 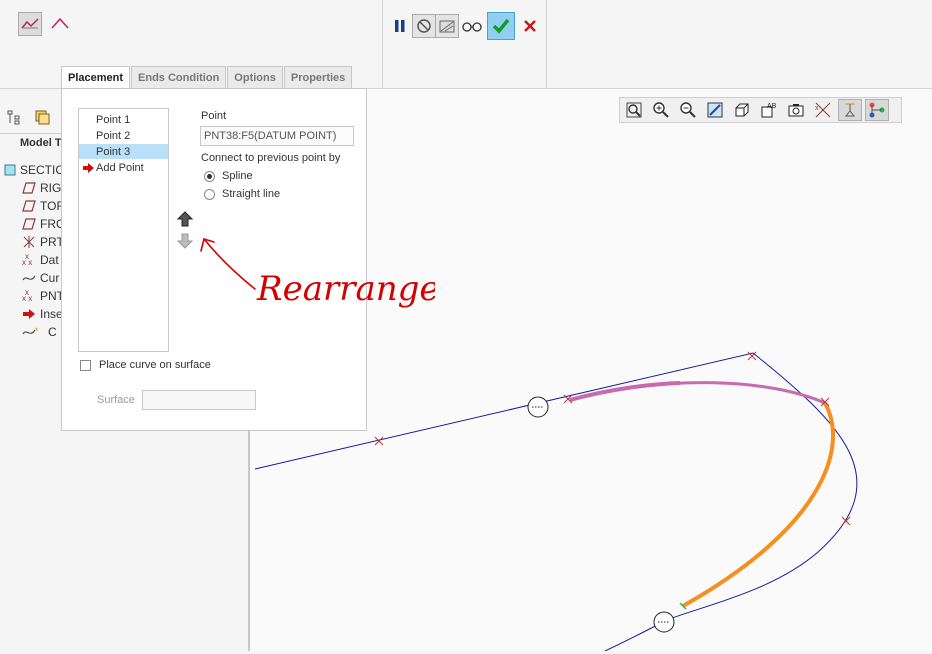 I want to click on tree-item-top: TOF, so click(x=43, y=206).